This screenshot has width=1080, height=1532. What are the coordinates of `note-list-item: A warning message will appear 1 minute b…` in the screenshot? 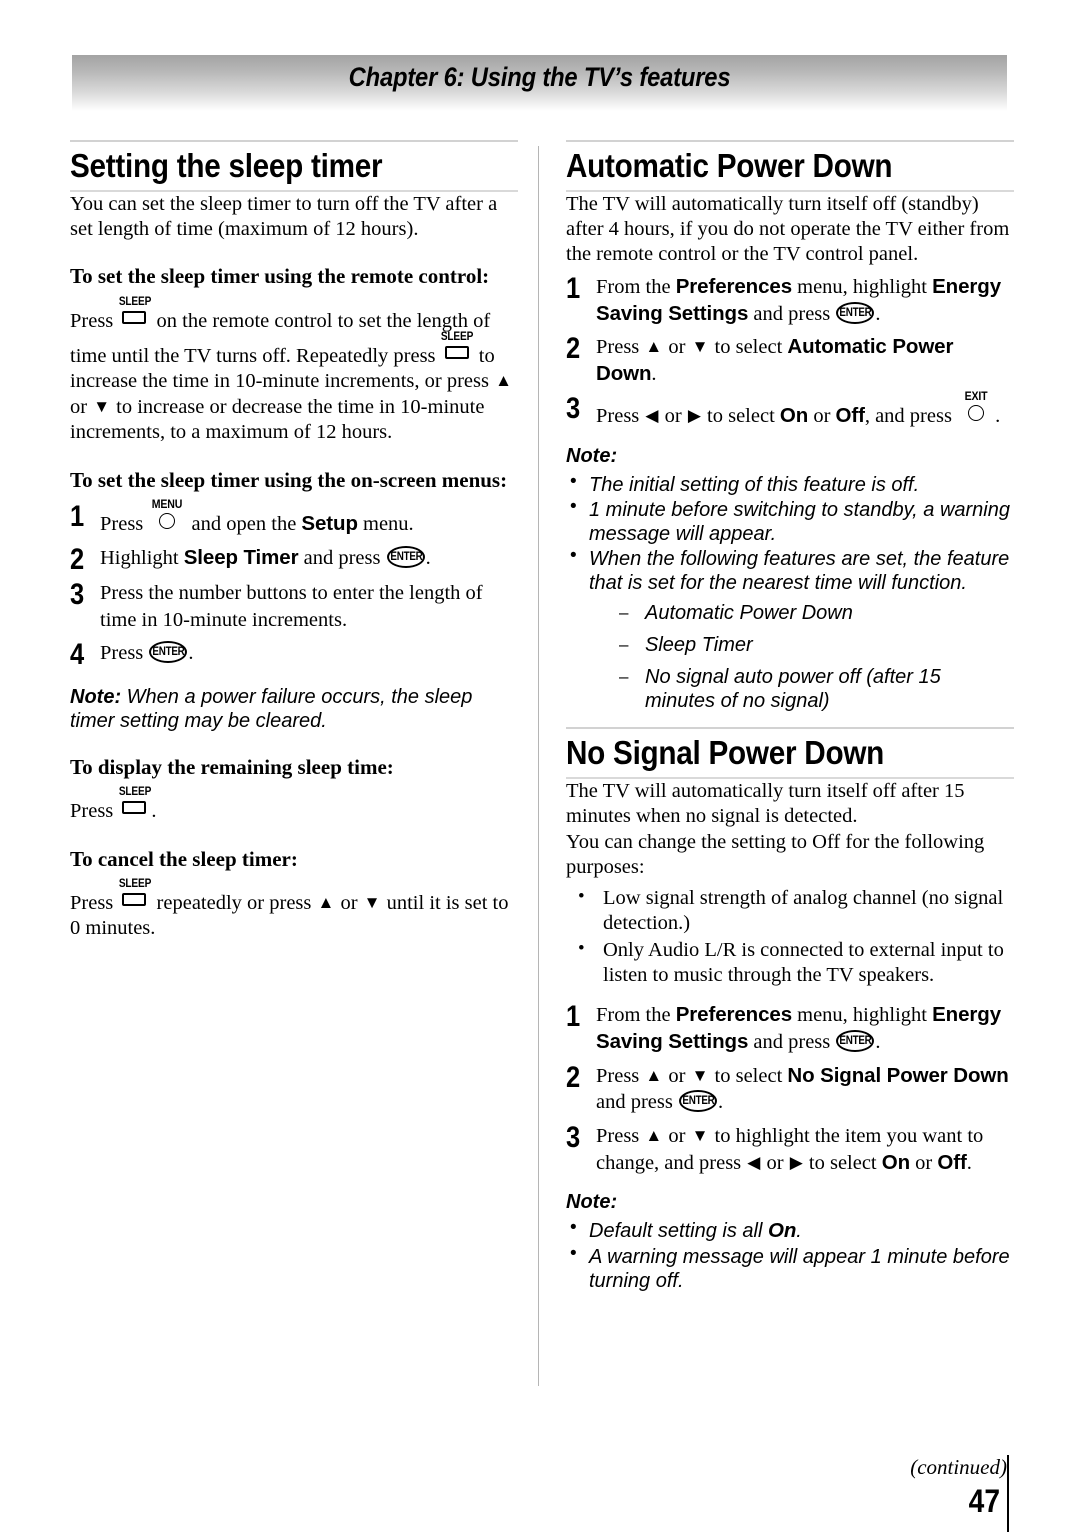 It's located at (790, 1268).